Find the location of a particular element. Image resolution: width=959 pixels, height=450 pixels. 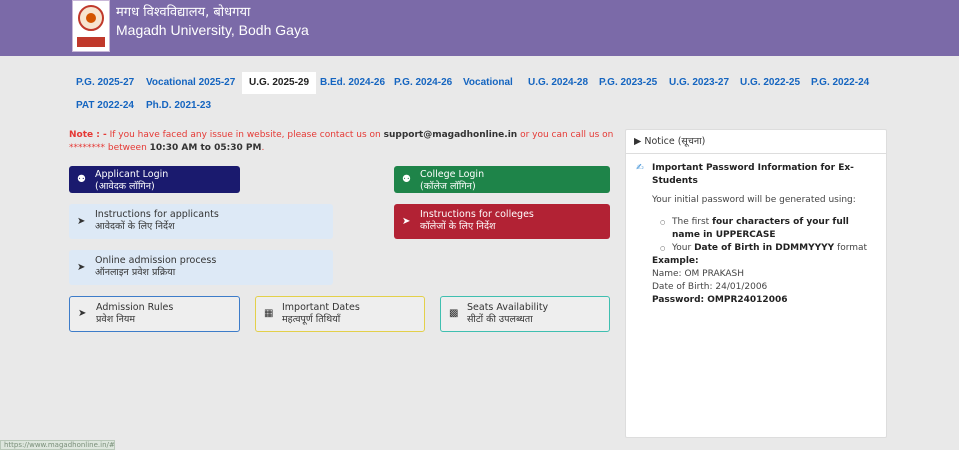

logo-emblem is located at coordinates (91, 18).